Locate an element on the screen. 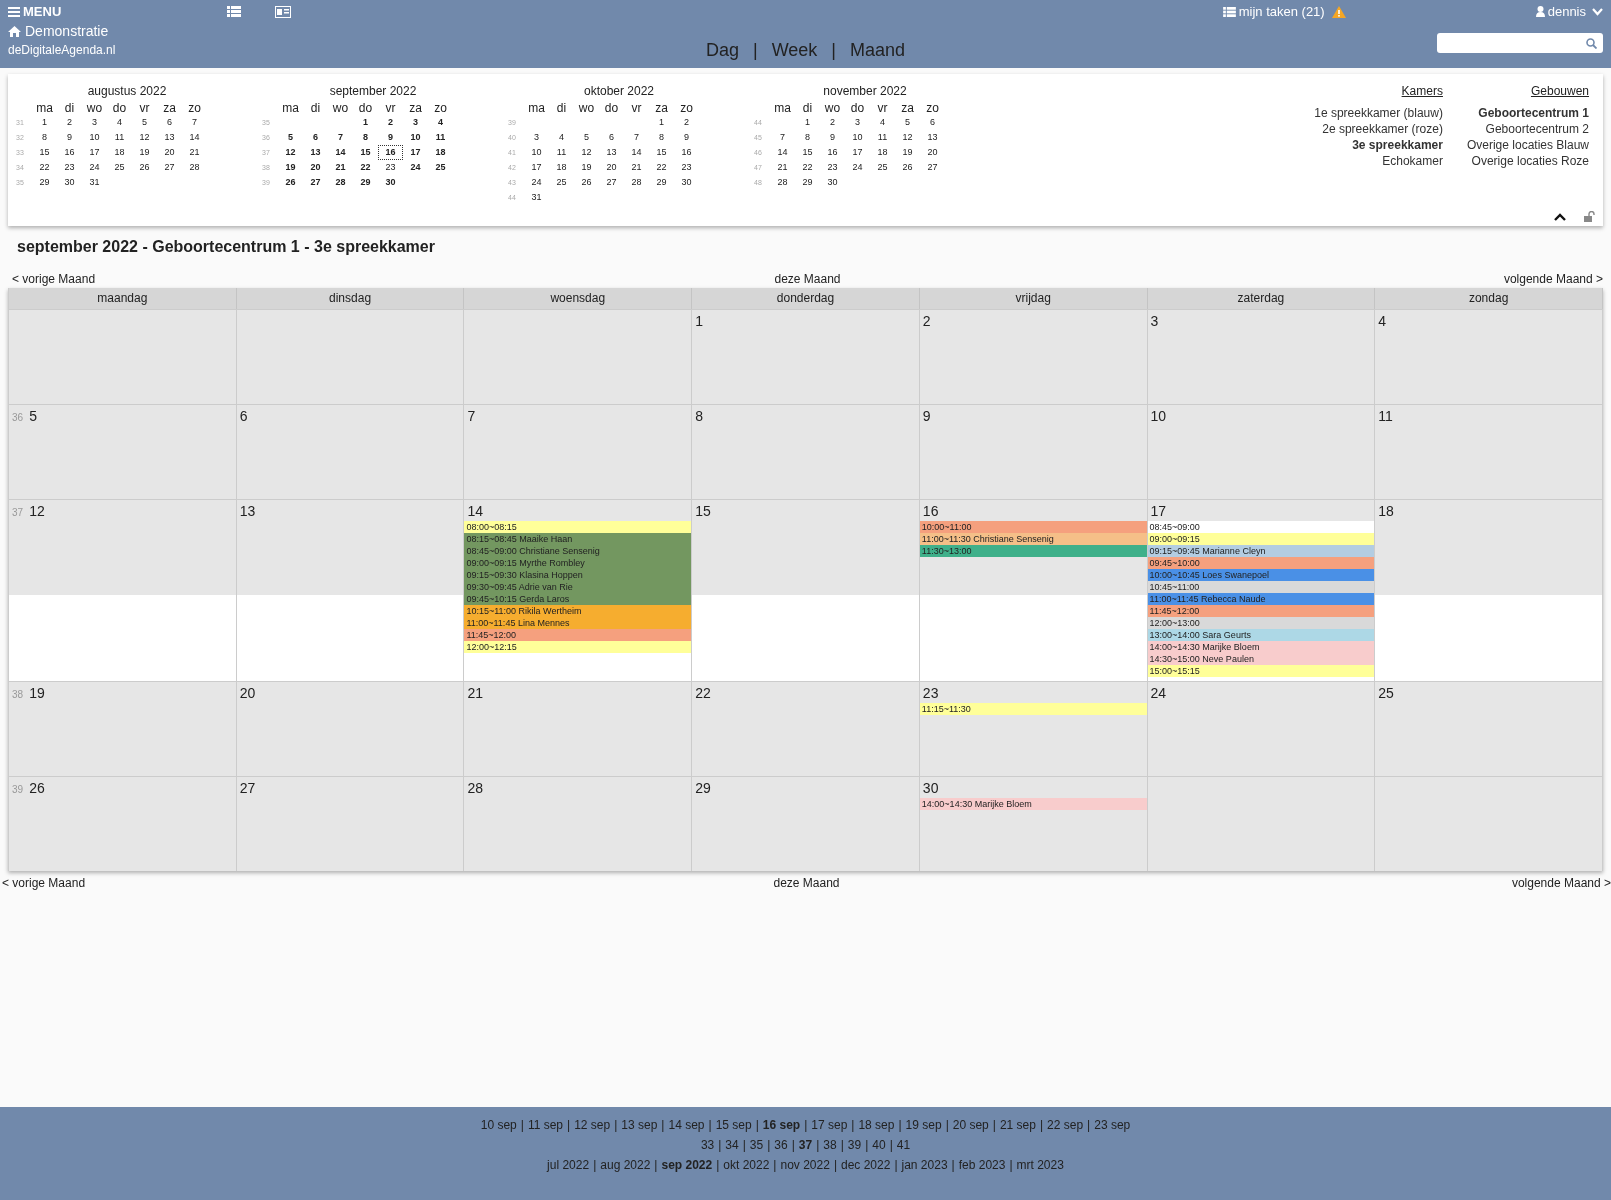 This screenshot has height=1200, width=1611. search-field is located at coordinates (1520, 43).